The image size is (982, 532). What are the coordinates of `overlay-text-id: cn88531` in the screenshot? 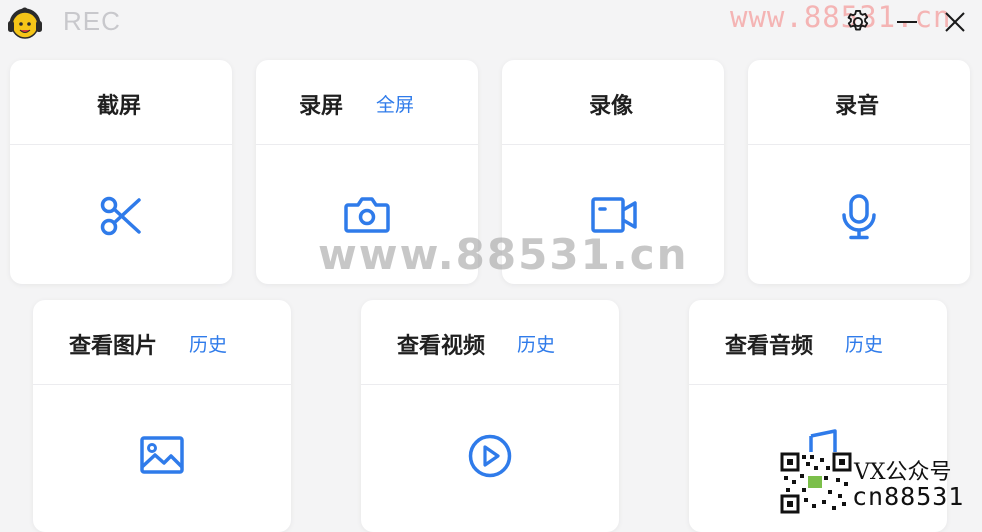 It's located at (908, 496).